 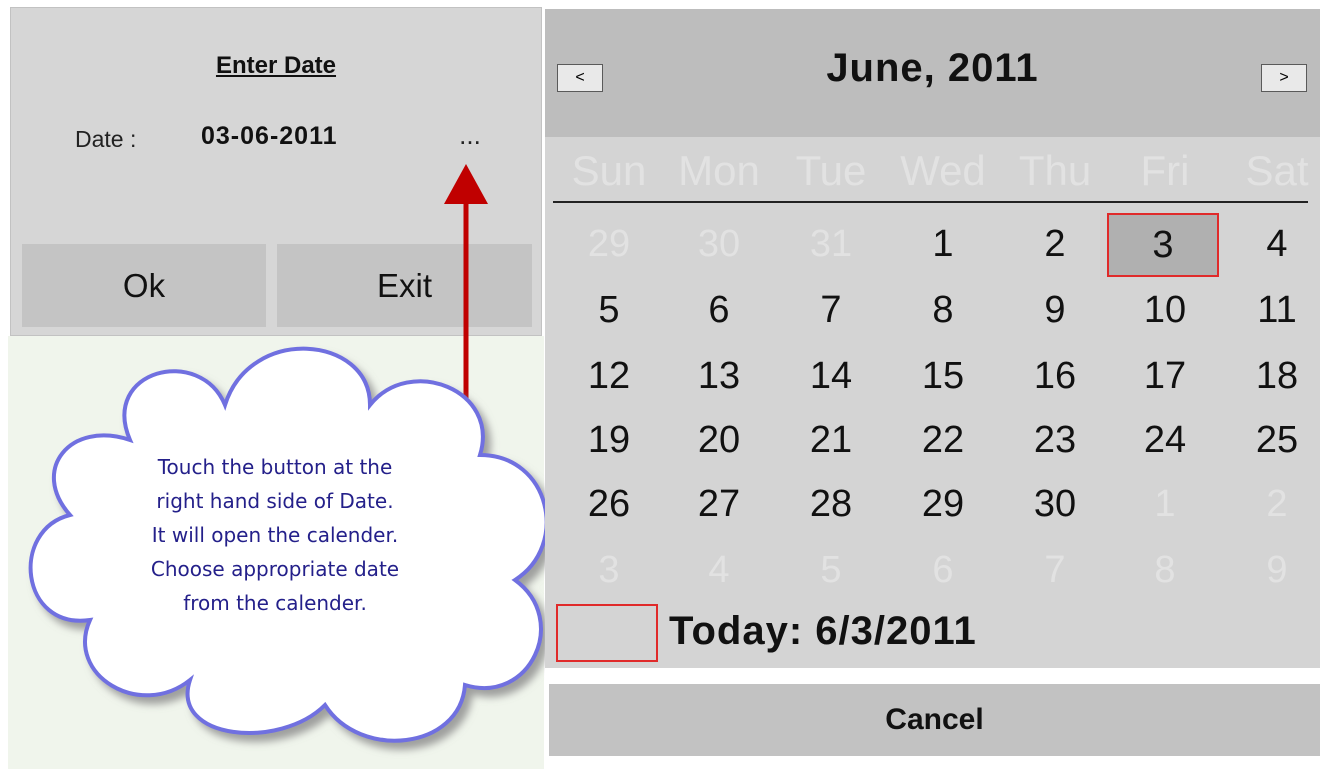 What do you see at coordinates (609, 310) in the screenshot?
I see `calendar-day: 5` at bounding box center [609, 310].